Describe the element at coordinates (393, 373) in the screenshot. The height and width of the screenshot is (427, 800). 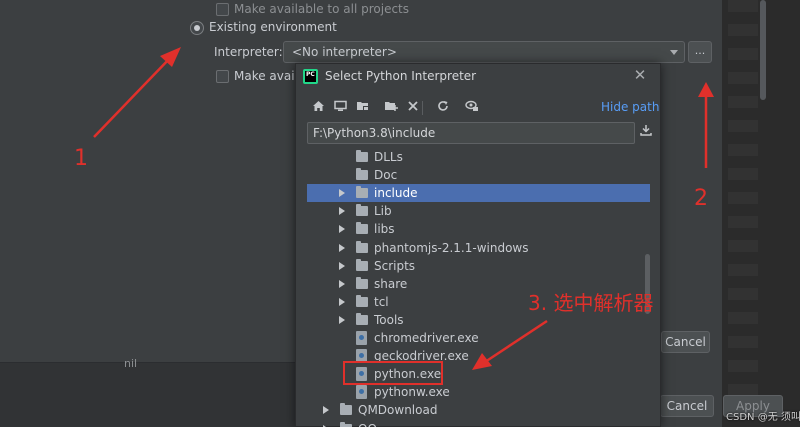
I see `python-exe-highlight-box` at that location.